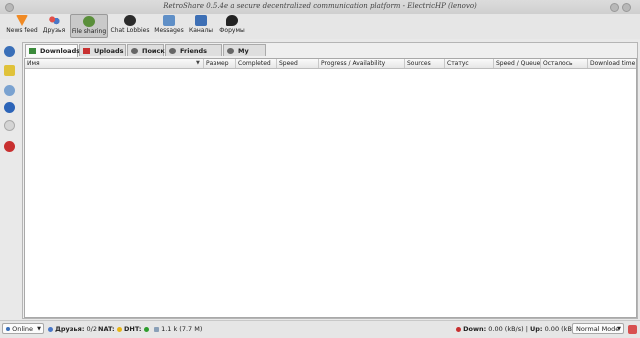 The width and height of the screenshot is (640, 338). I want to click on toolbar-label: Каналы, so click(201, 30).